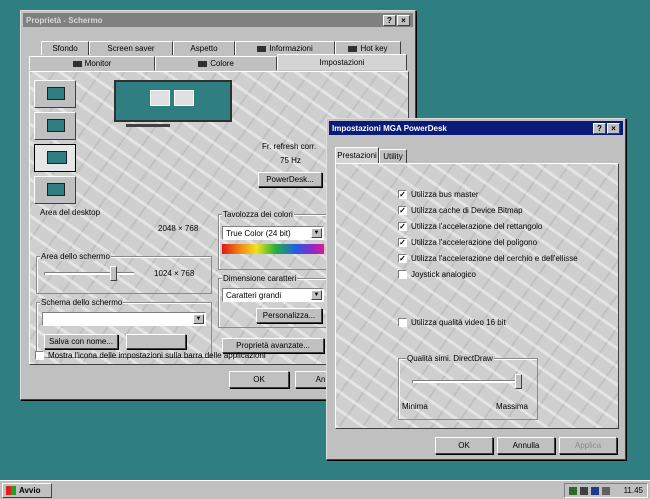 The image size is (650, 499). What do you see at coordinates (92, 63) in the screenshot?
I see `tab-monitor: Monitor` at bounding box center [92, 63].